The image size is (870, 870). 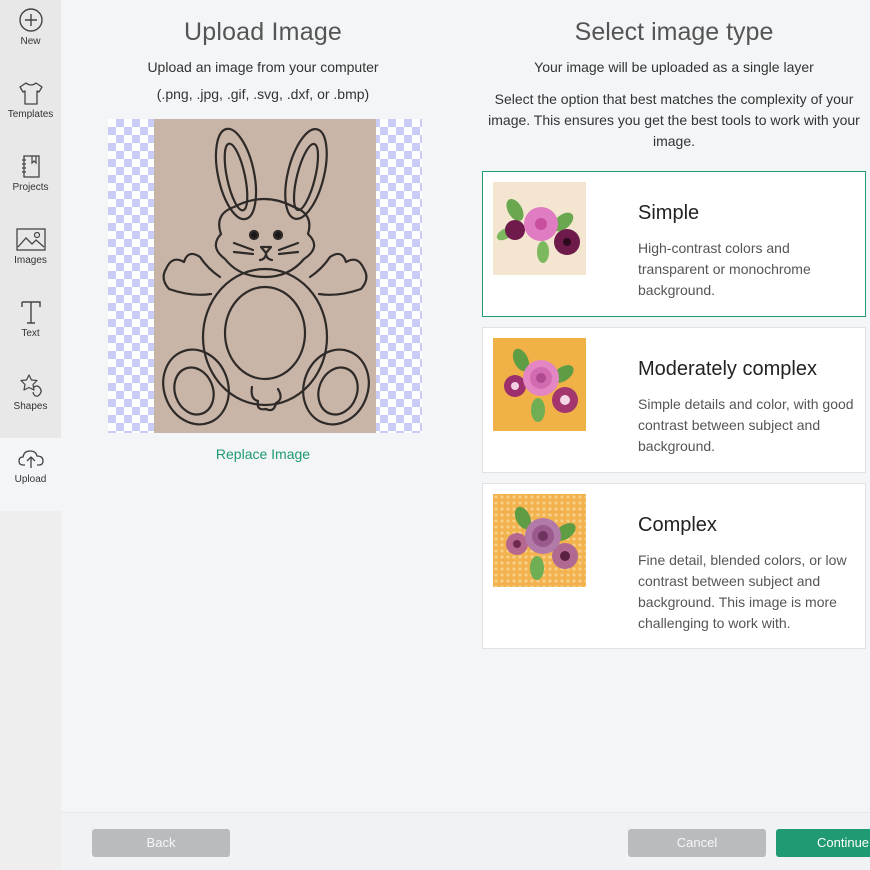 I want to click on sidebar-item-new: New, so click(x=30, y=36).